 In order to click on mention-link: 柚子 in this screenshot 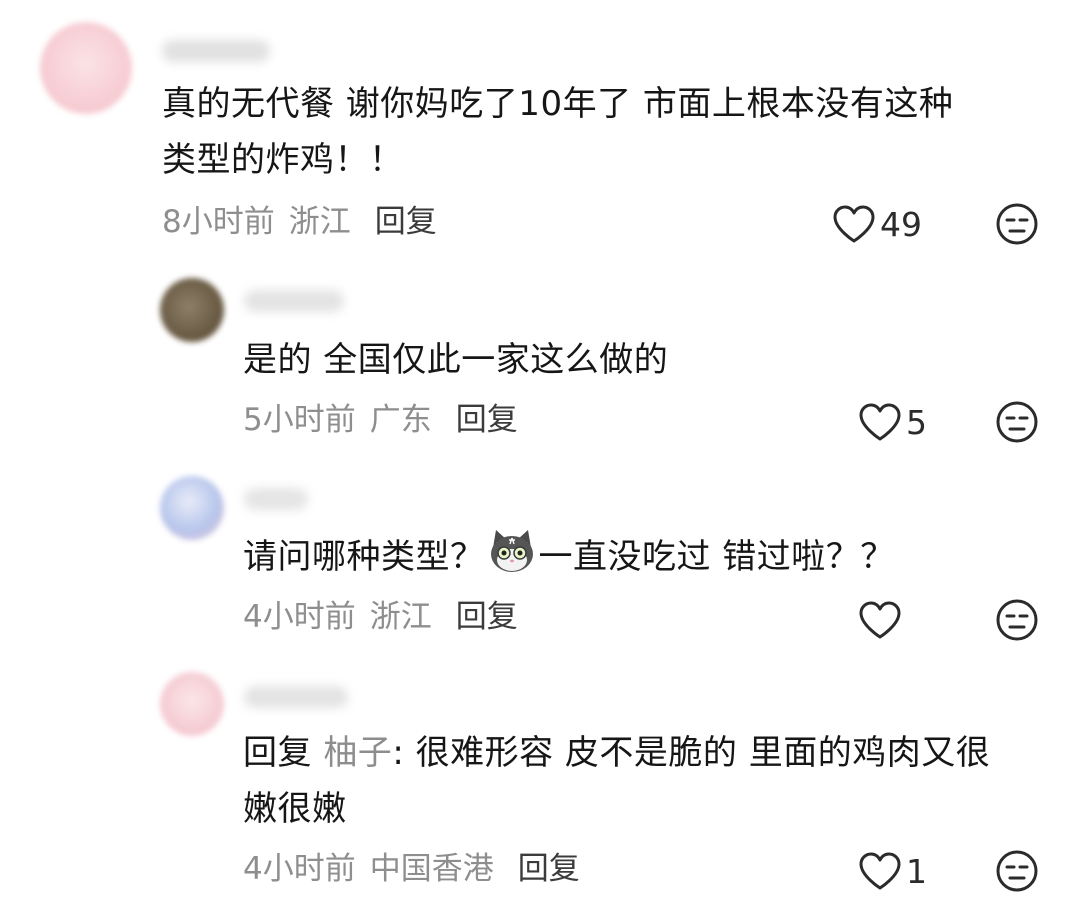, I will do `click(357, 753)`.